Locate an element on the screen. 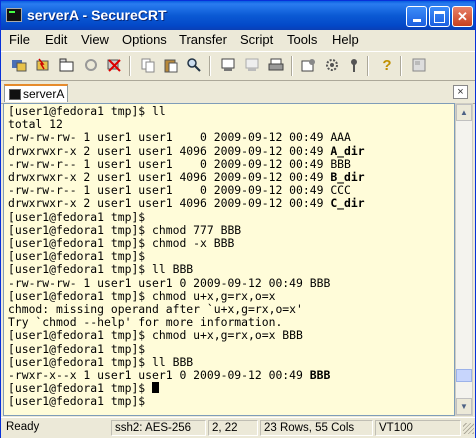 This screenshot has width=476, height=438. sftp-icon is located at coordinates (419, 65).